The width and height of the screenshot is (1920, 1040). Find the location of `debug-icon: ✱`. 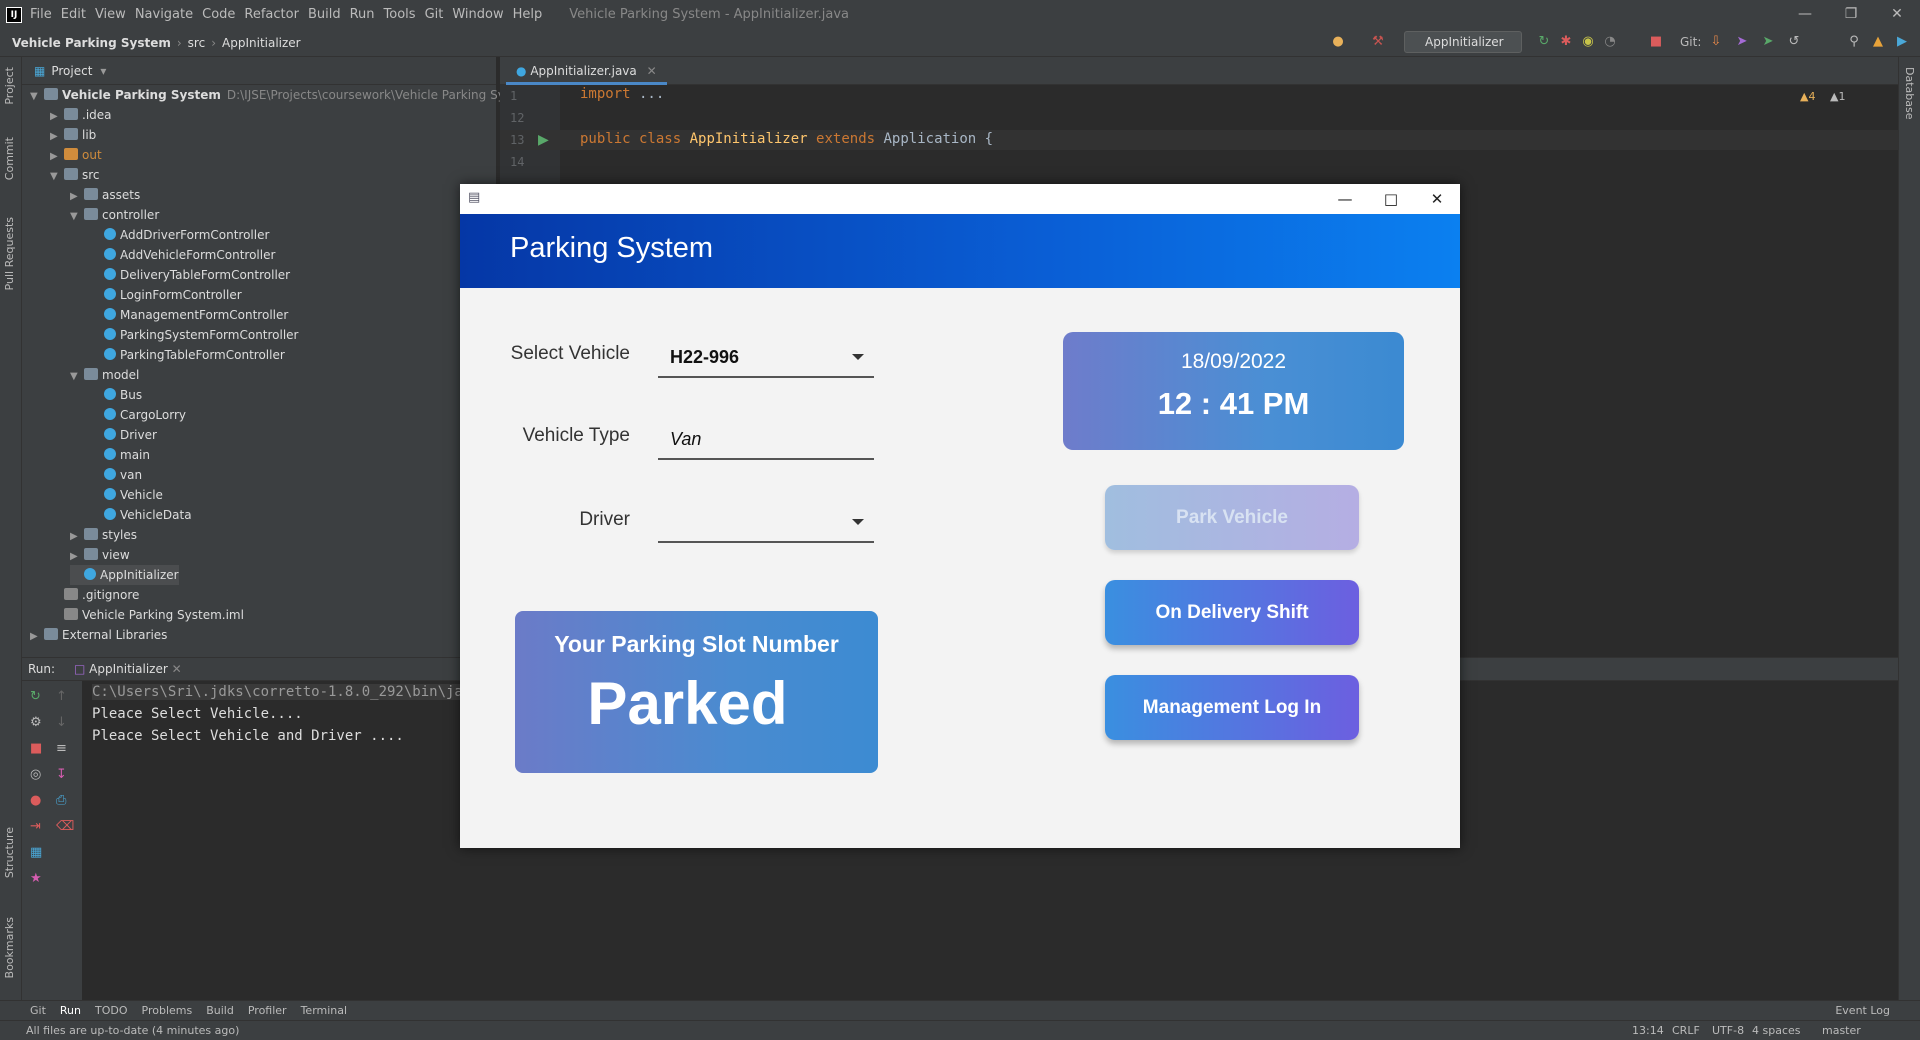

debug-icon: ✱ is located at coordinates (1566, 42).